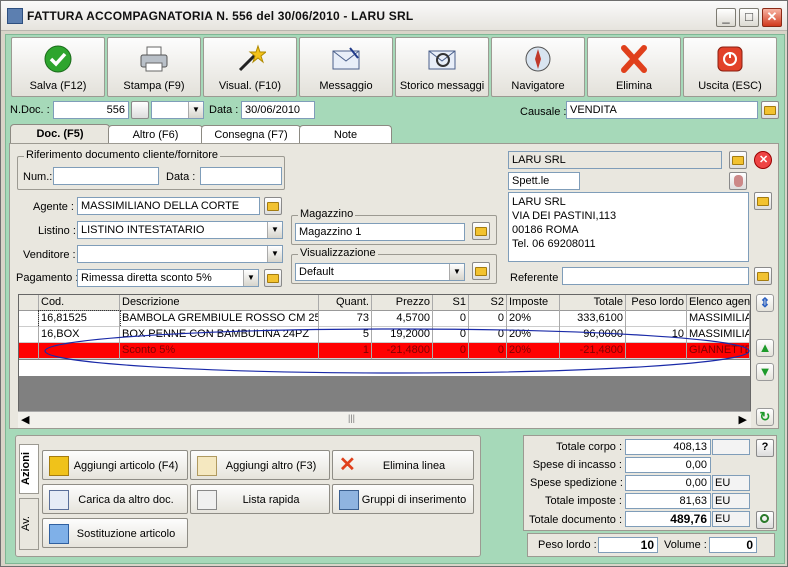 This screenshot has width=788, height=567. What do you see at coordinates (738, 181) in the screenshot?
I see `cliente-lookup-button` at bounding box center [738, 181].